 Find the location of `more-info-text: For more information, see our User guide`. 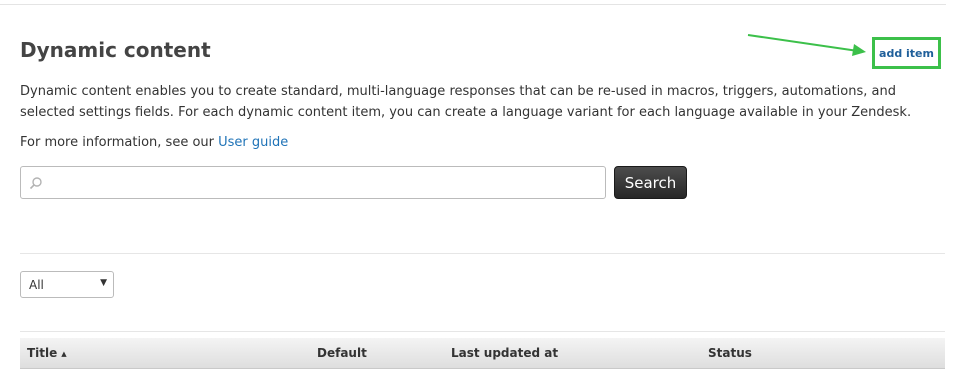

more-info-text: For more information, see our User guide is located at coordinates (154, 143).